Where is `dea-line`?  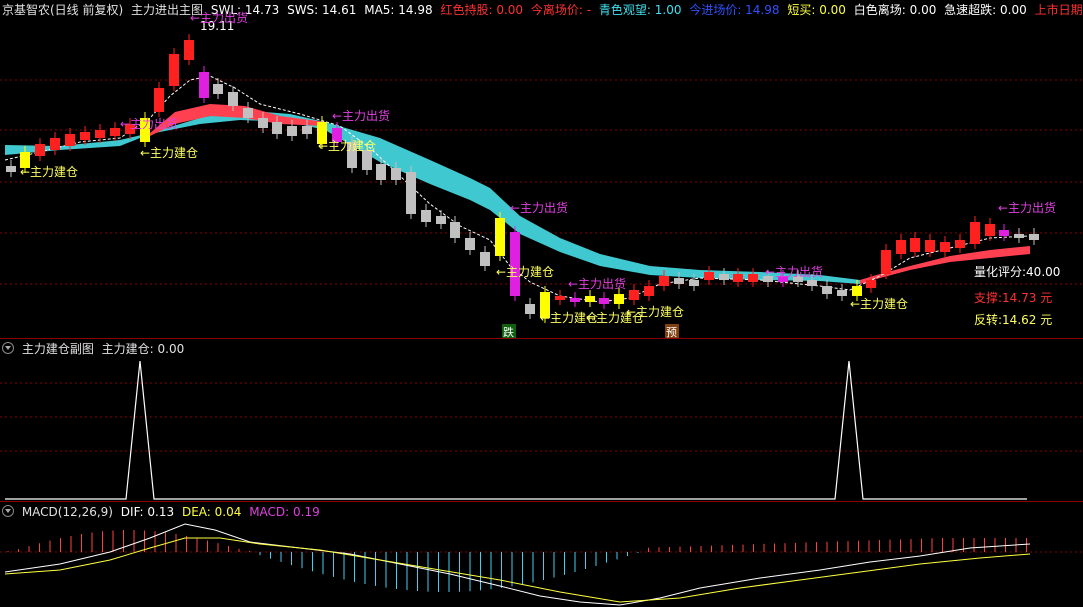
dea-line is located at coordinates (517, 570).